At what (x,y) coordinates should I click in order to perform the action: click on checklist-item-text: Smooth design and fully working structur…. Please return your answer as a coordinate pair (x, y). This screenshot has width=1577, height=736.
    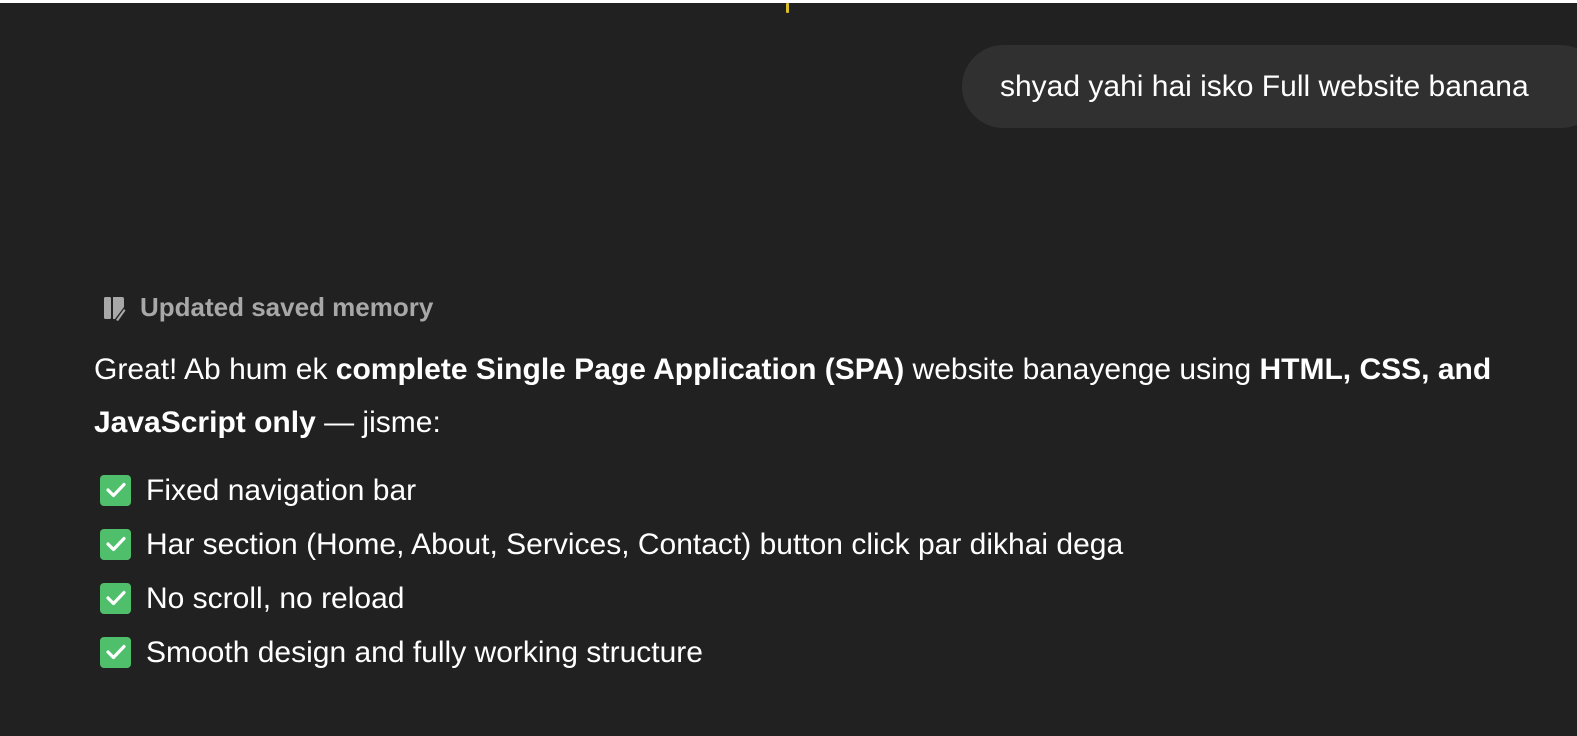
    Looking at the image, I should click on (424, 652).